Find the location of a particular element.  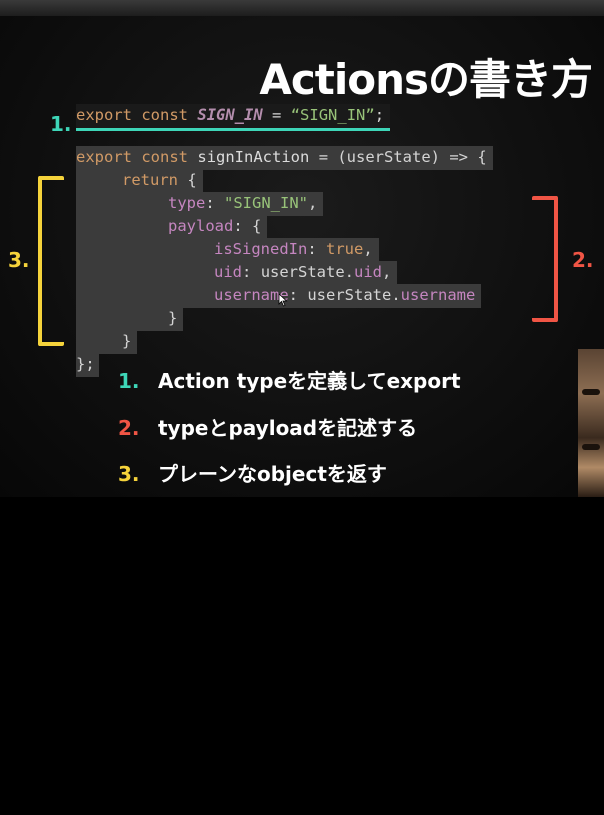

code-brace: }; is located at coordinates (85, 364).